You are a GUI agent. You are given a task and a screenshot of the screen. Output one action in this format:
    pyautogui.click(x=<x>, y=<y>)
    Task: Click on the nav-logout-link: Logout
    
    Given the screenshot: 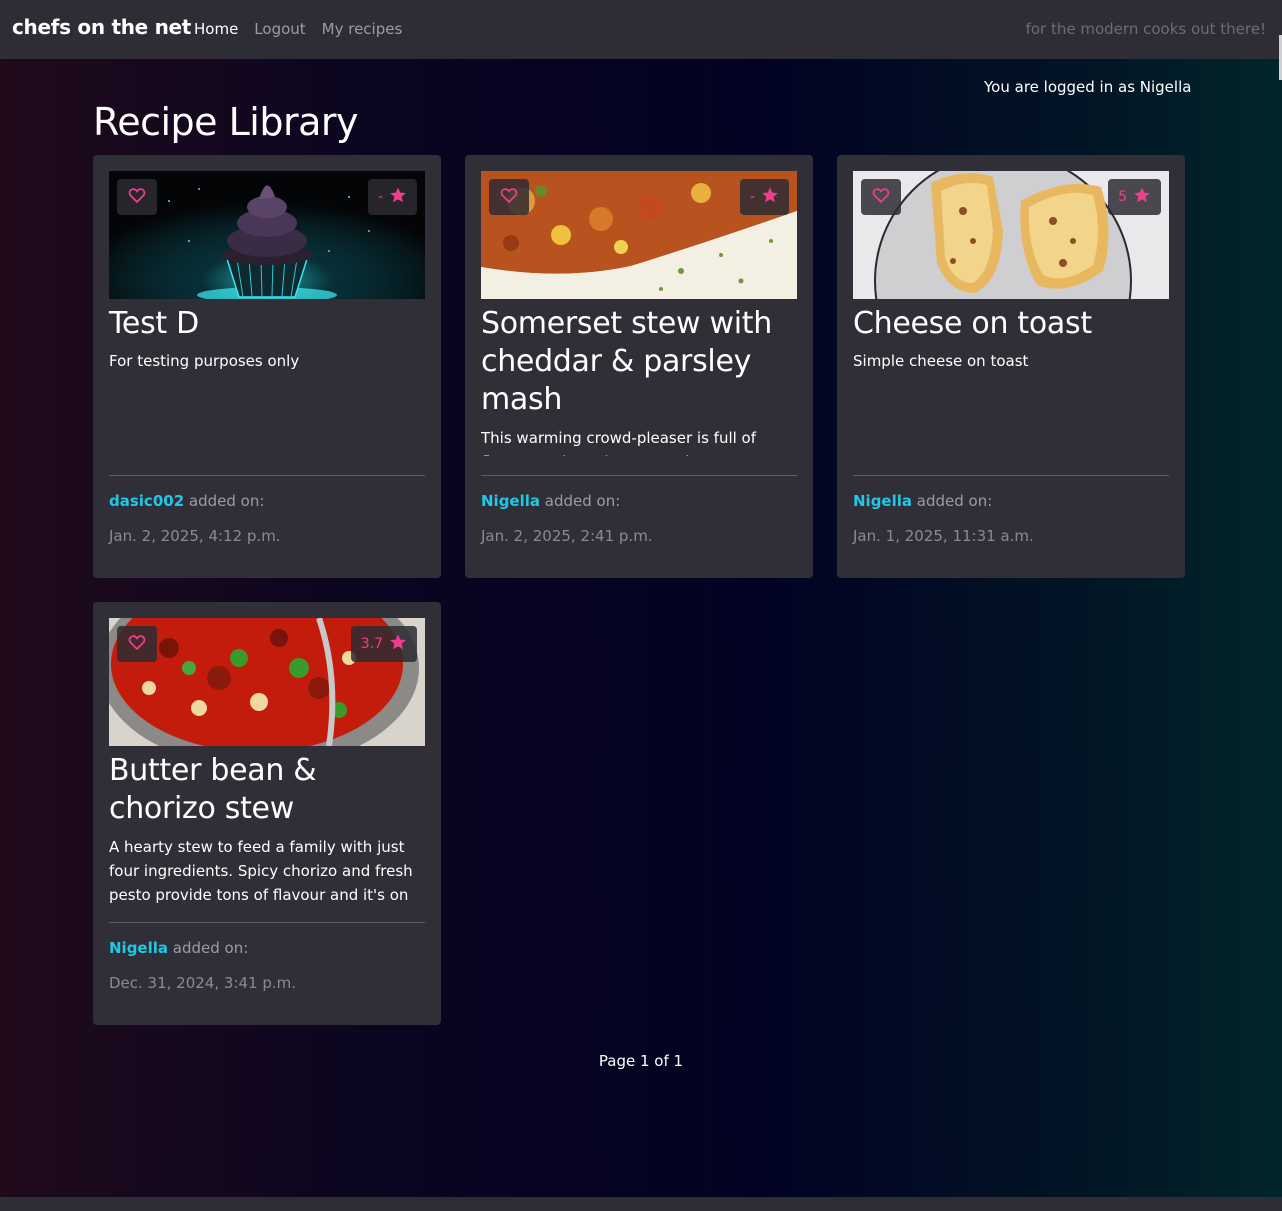 What is the action you would take?
    pyautogui.click(x=279, y=29)
    